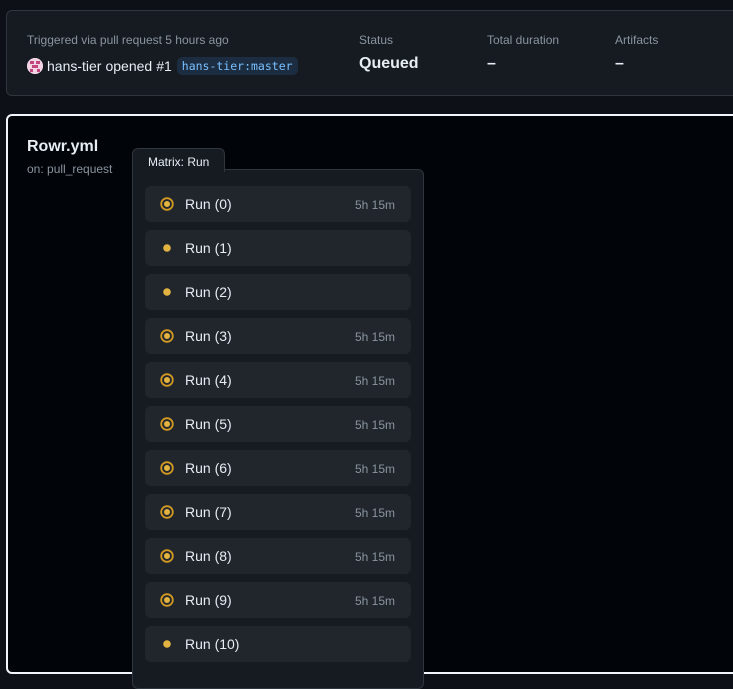 This screenshot has width=733, height=689. I want to click on artifacts-stat: Artifacts –, so click(636, 53).